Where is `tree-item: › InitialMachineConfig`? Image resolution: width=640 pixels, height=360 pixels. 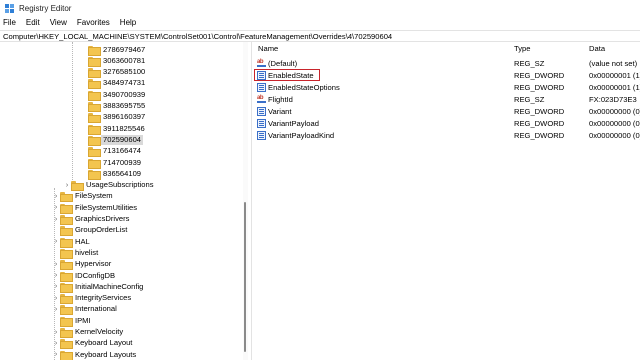
tree-item: › InitialMachineConfig is located at coordinates (98, 287).